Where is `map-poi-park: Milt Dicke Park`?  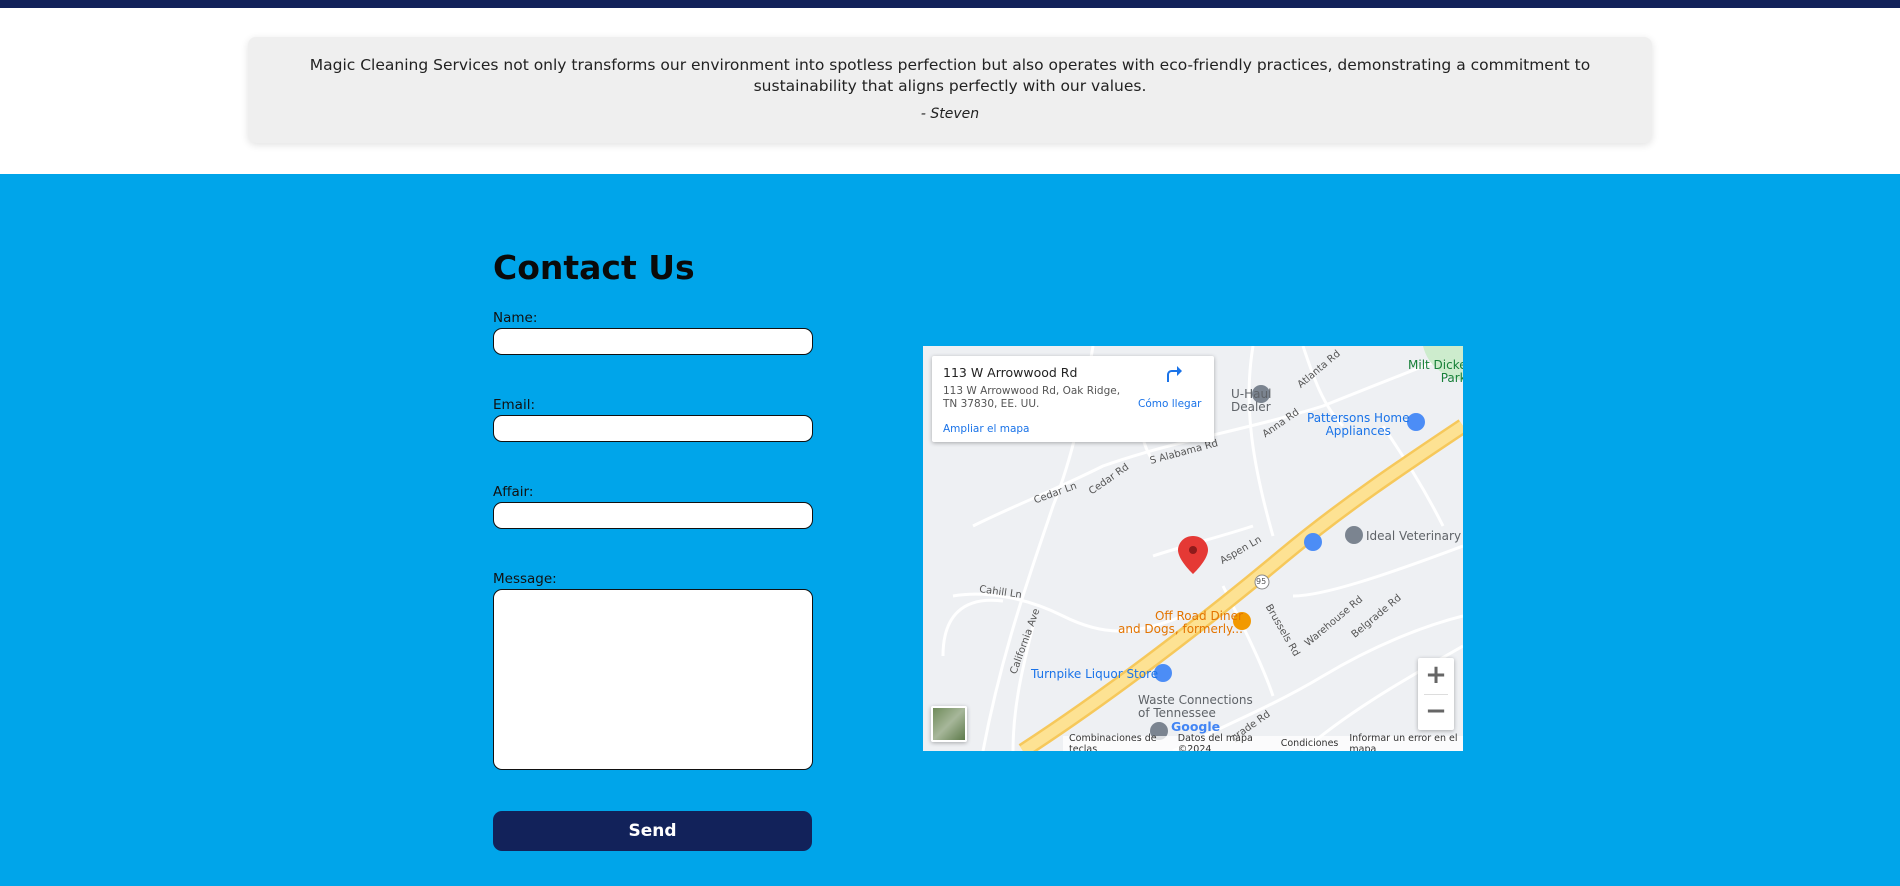 map-poi-park: Milt Dicke Park is located at coordinates (1435, 372).